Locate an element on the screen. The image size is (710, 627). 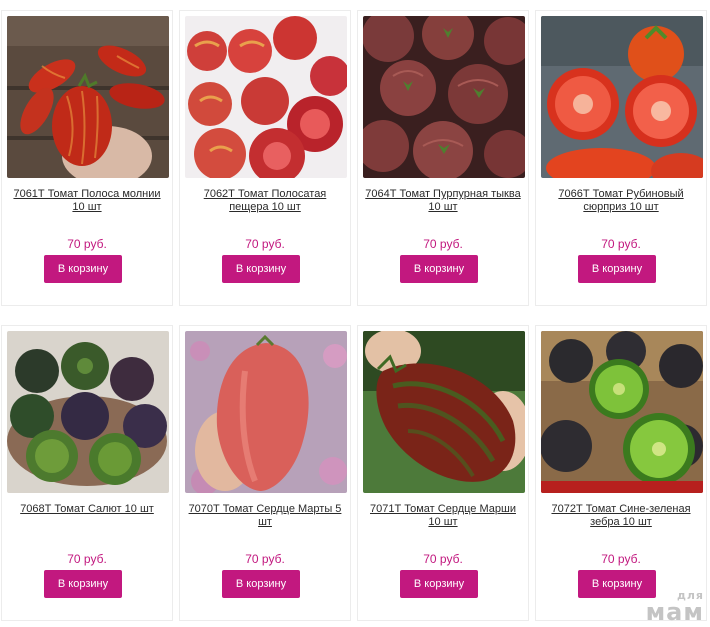
product-image-ruby-surprise-tomatoes is located at coordinates (622, 97).